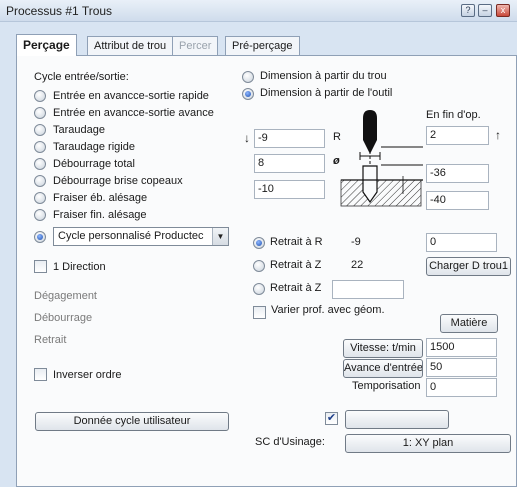 The image size is (517, 487). I want to click on cycle-option-label: Débourrage total, so click(94, 164).